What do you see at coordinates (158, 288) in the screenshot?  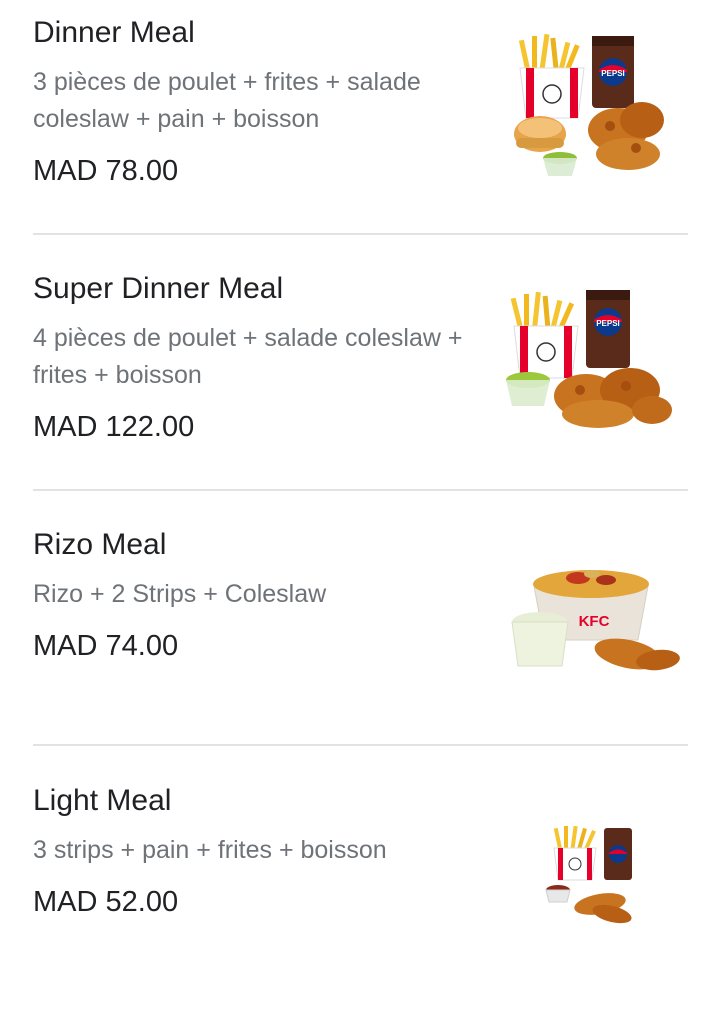 I see `menu-item-name: Super Dinner Meal` at bounding box center [158, 288].